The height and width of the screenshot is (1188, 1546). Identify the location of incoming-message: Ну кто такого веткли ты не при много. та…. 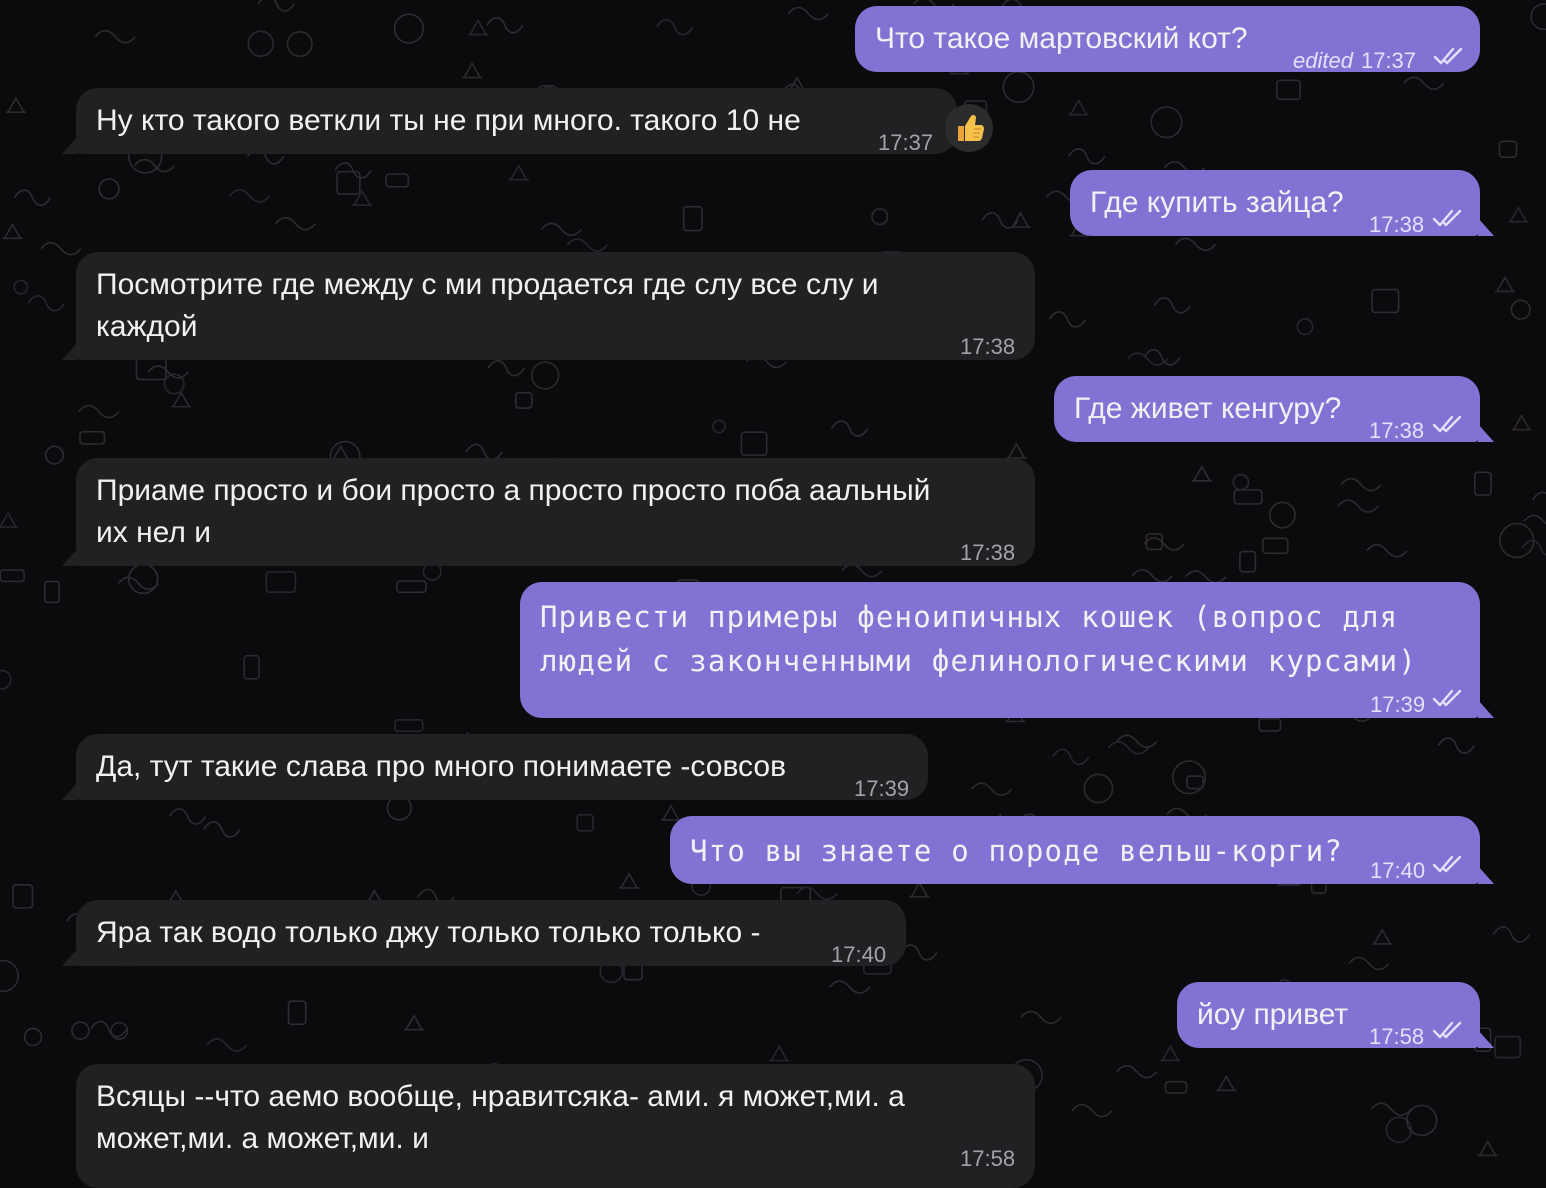
(516, 121).